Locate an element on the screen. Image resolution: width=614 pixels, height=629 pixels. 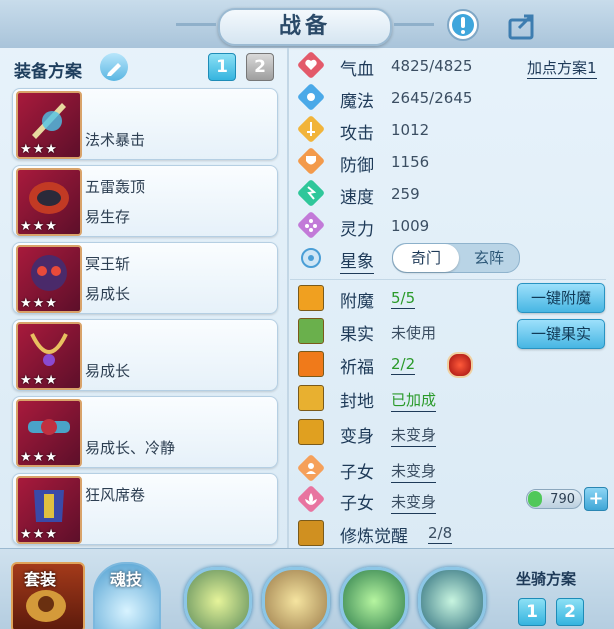
mount-plan-2-button: 2 is located at coordinates (570, 612).